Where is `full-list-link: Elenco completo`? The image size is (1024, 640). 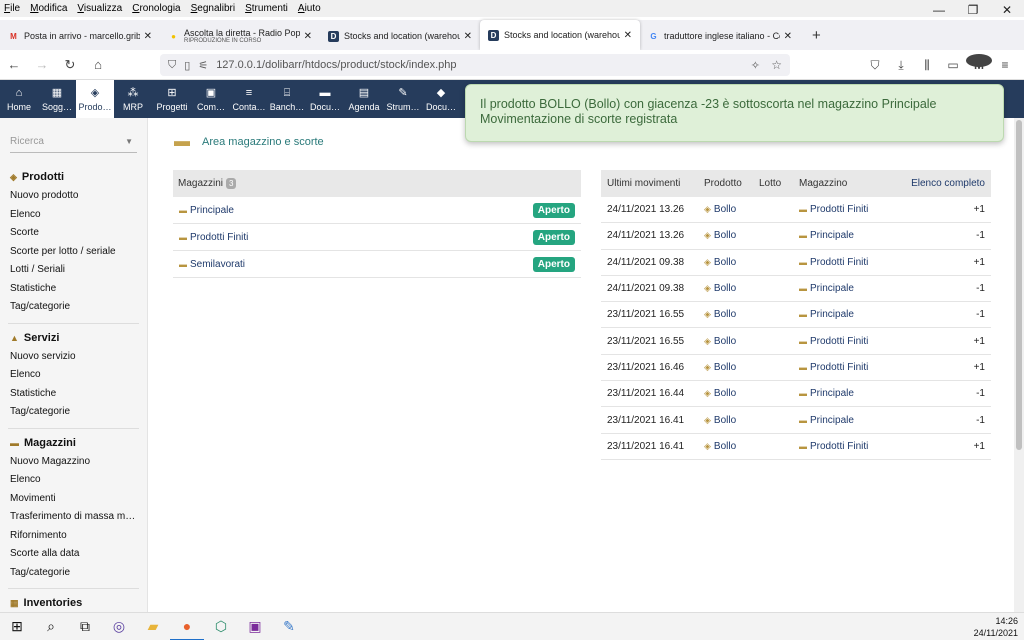 full-list-link: Elenco completo is located at coordinates (945, 183).